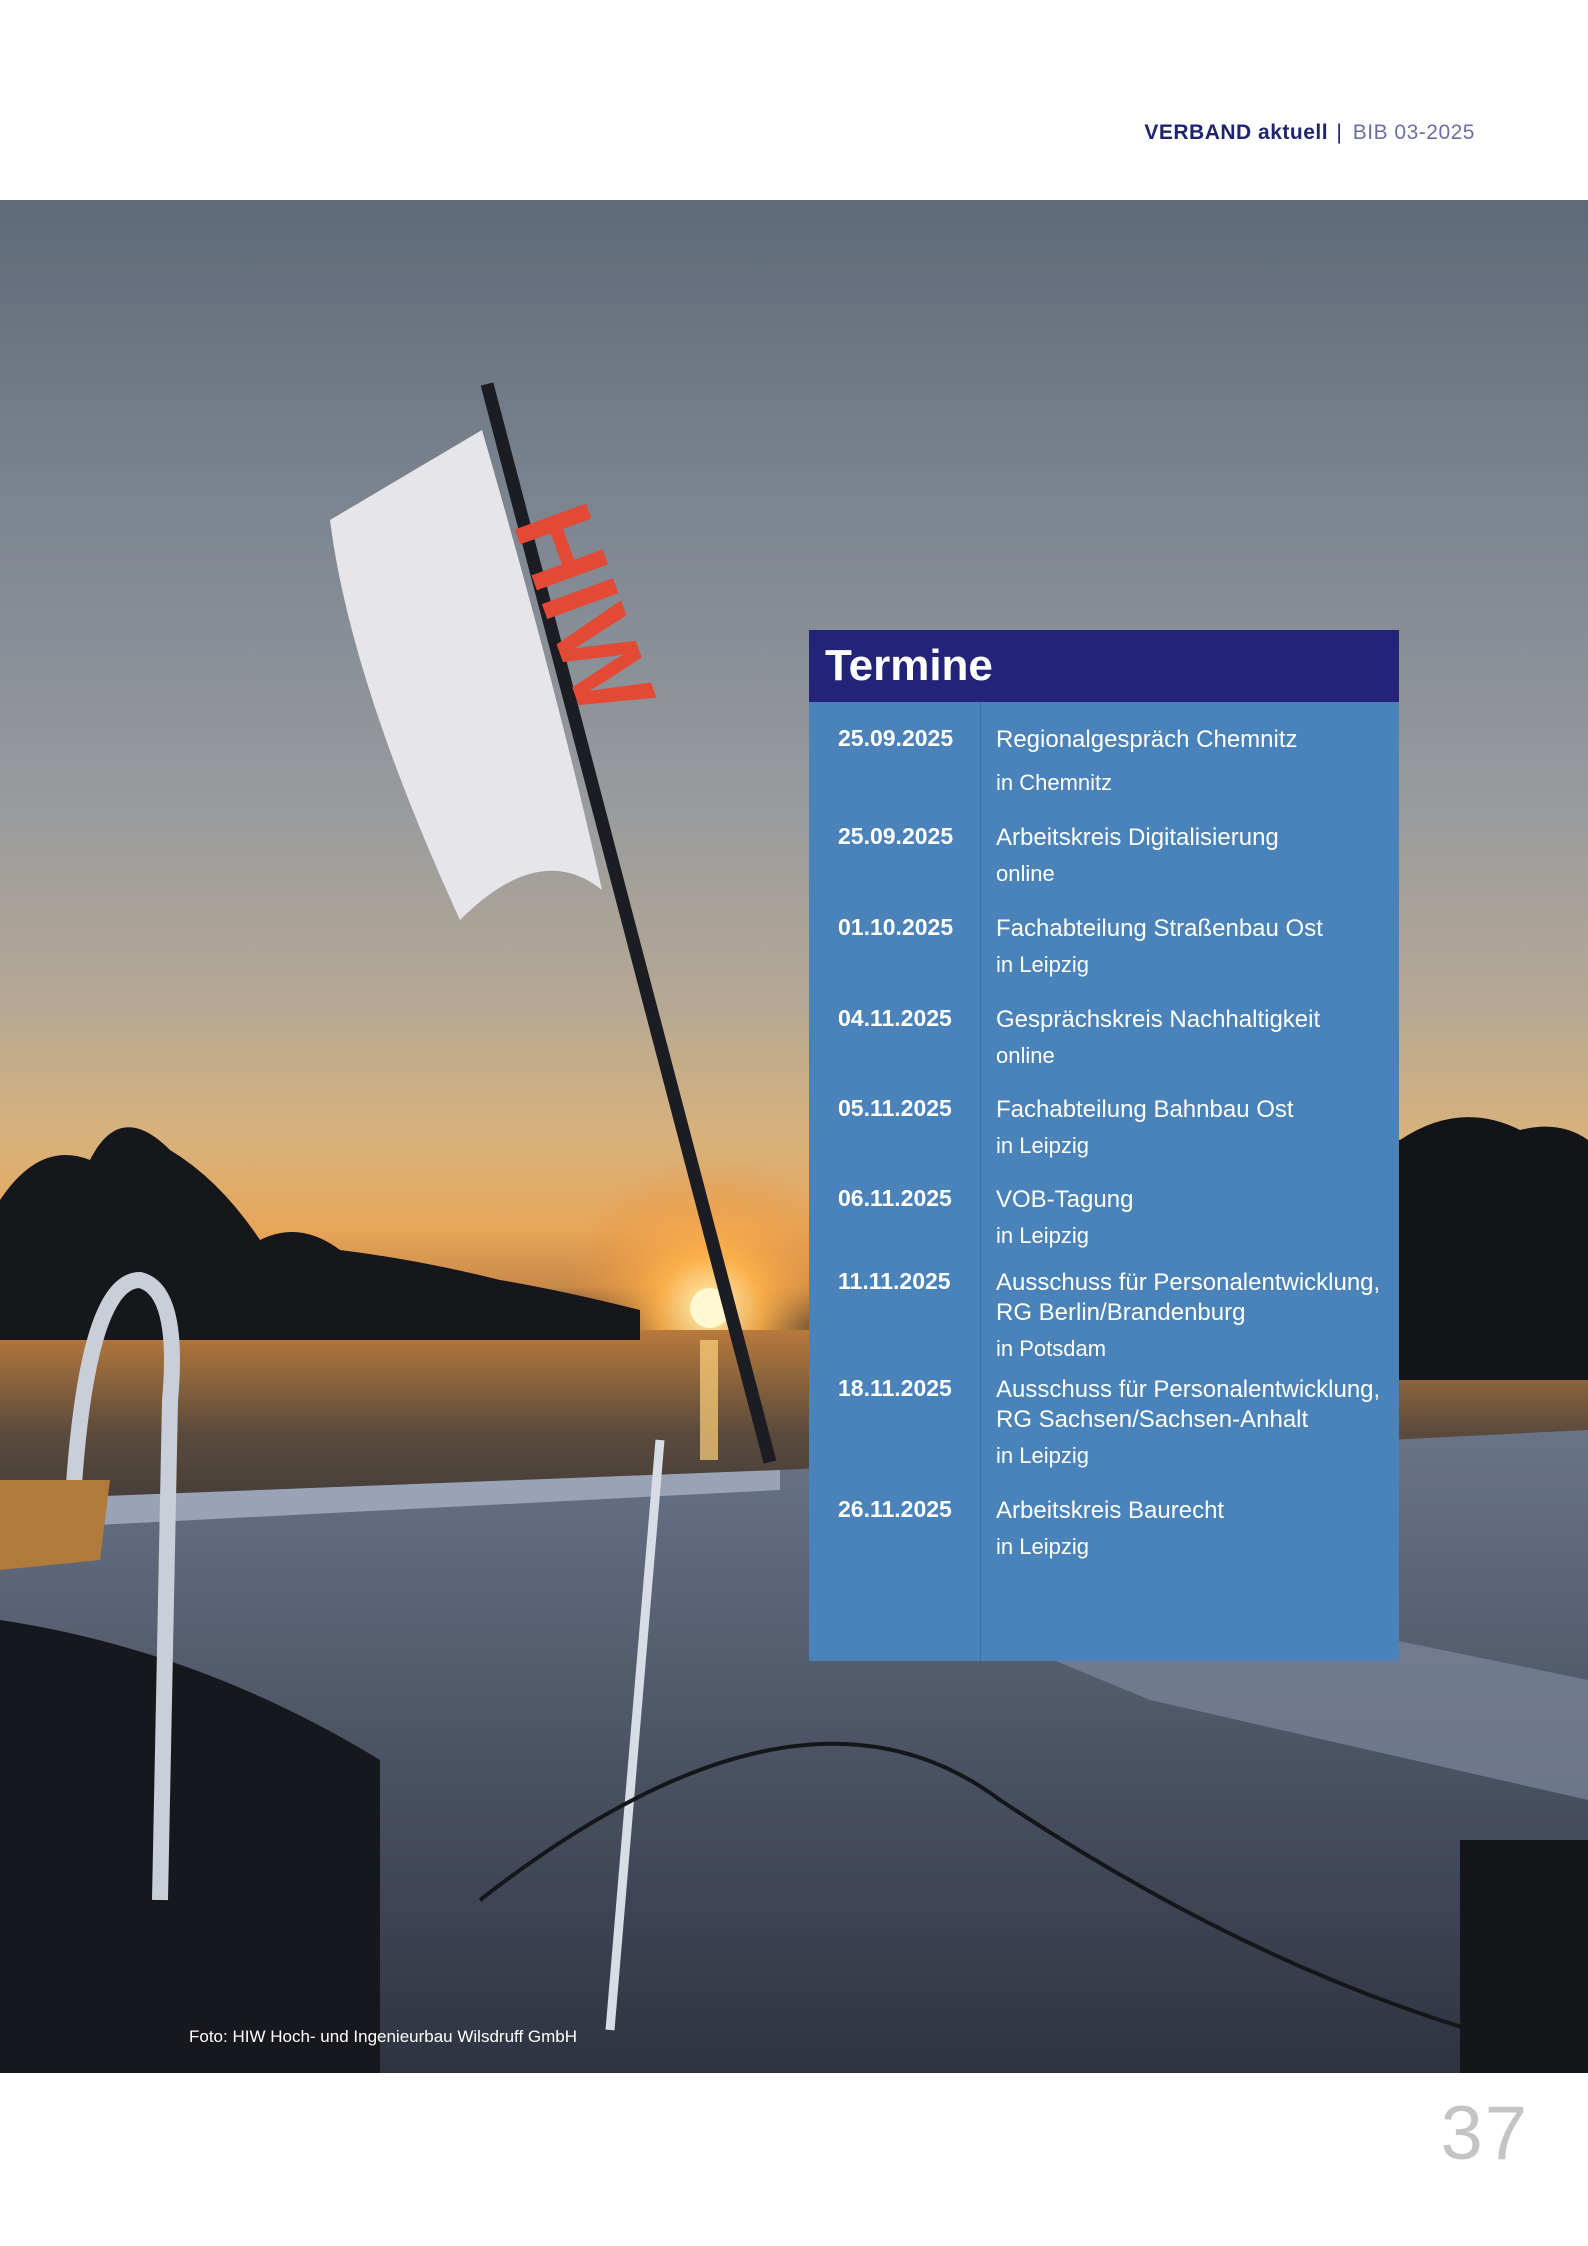 The width and height of the screenshot is (1588, 2246). Describe the element at coordinates (1413, 132) in the screenshot. I see `header-issue: BIB 03-2025` at that location.